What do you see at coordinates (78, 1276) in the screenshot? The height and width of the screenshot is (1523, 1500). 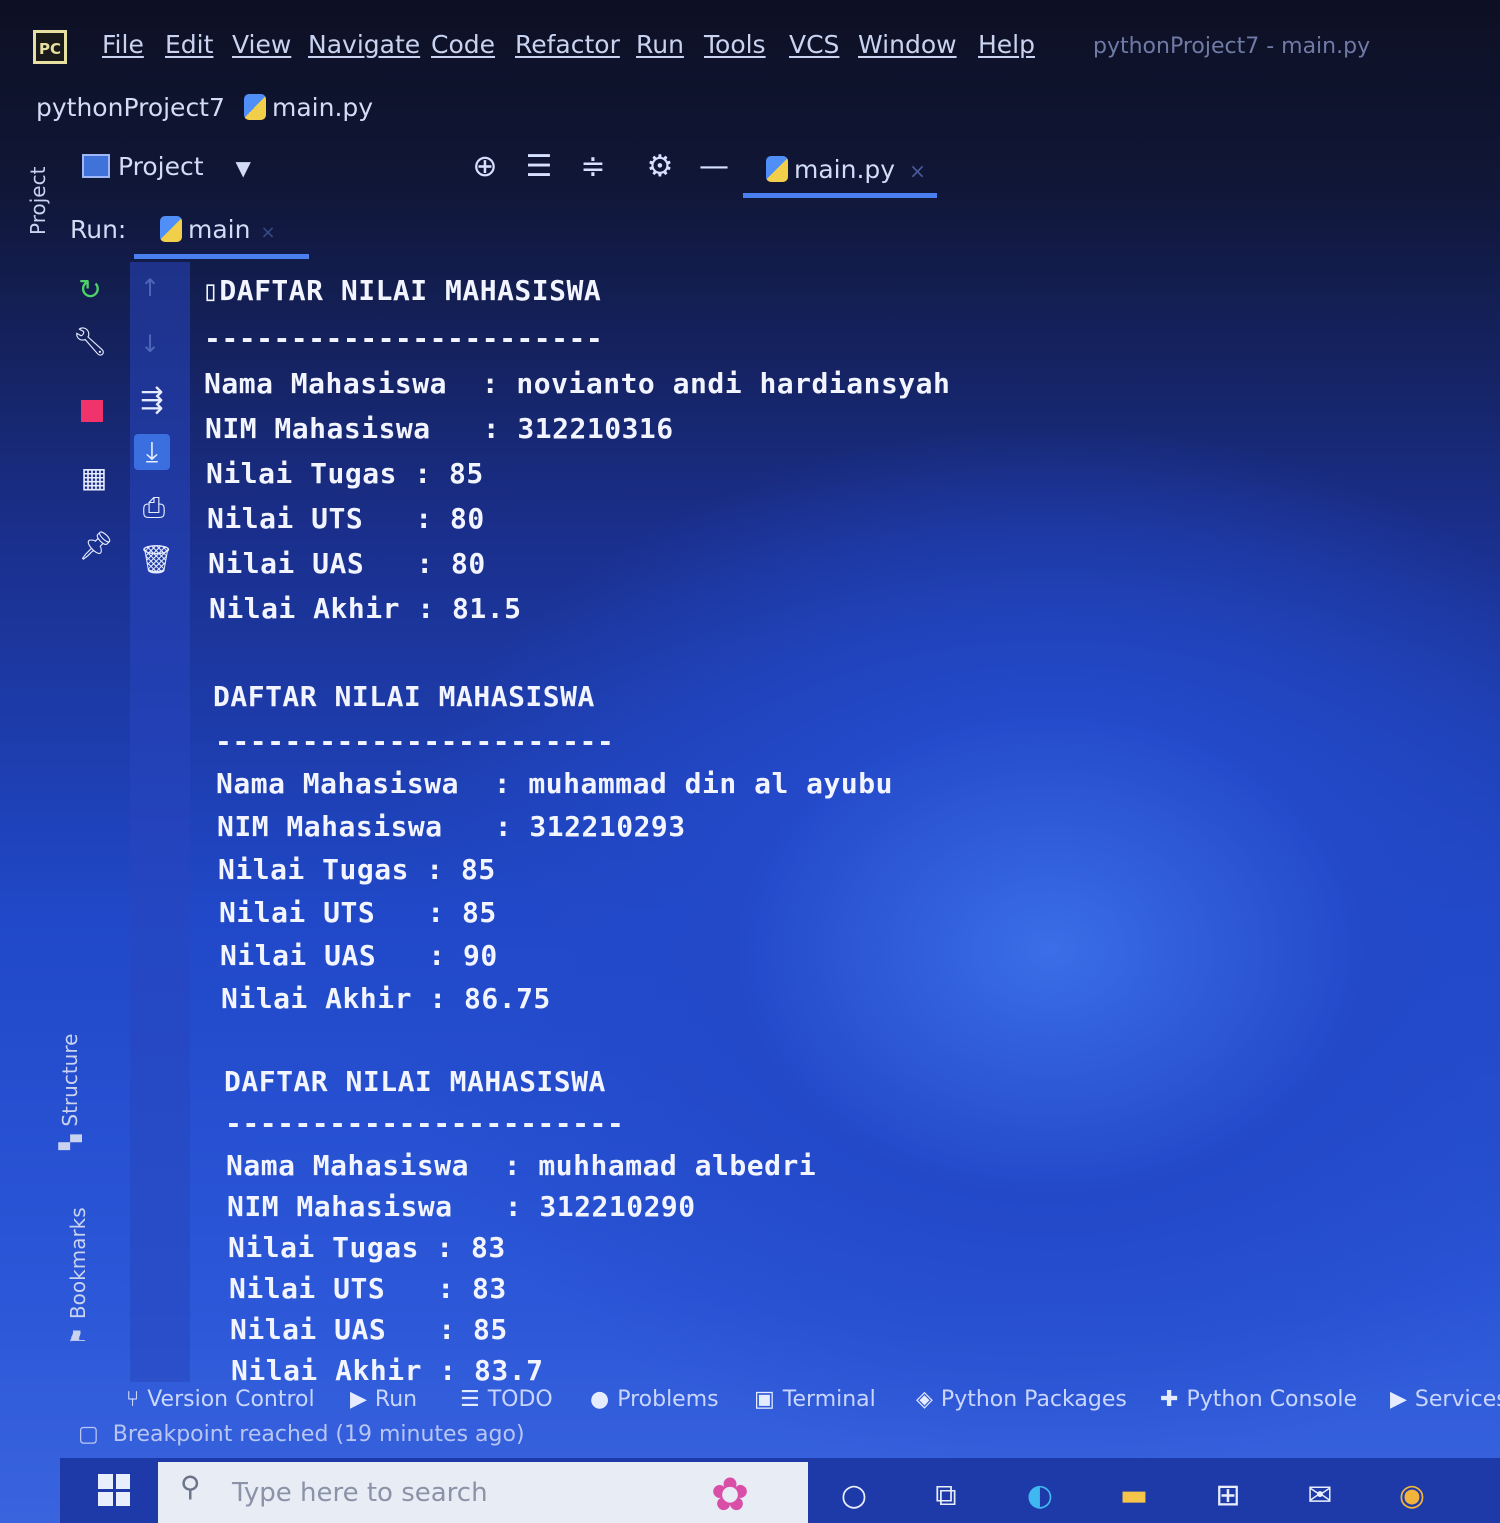 I see `bookmarks-side-tab: ⚑ Bookmarks` at bounding box center [78, 1276].